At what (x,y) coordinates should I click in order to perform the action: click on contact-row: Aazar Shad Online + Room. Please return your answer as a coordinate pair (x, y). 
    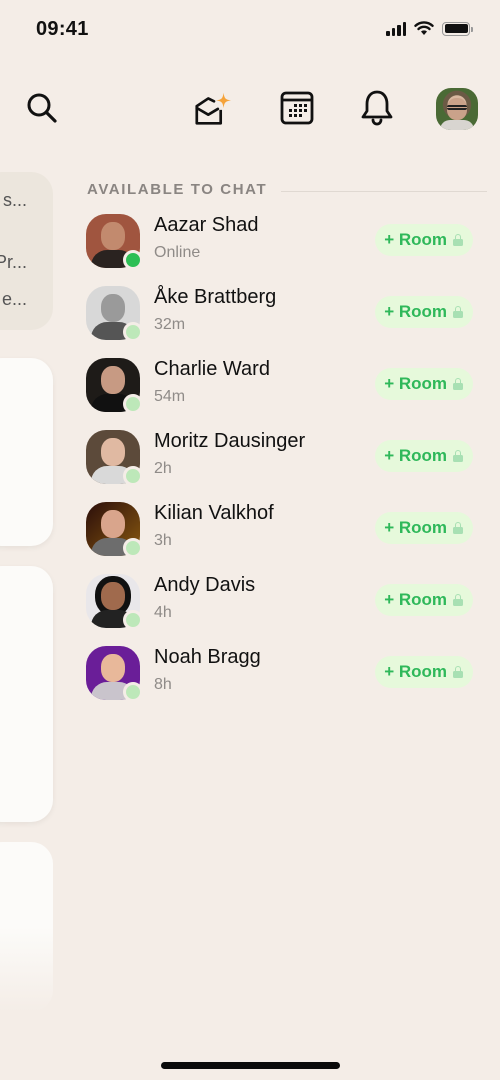
    Looking at the image, I should click on (286, 248).